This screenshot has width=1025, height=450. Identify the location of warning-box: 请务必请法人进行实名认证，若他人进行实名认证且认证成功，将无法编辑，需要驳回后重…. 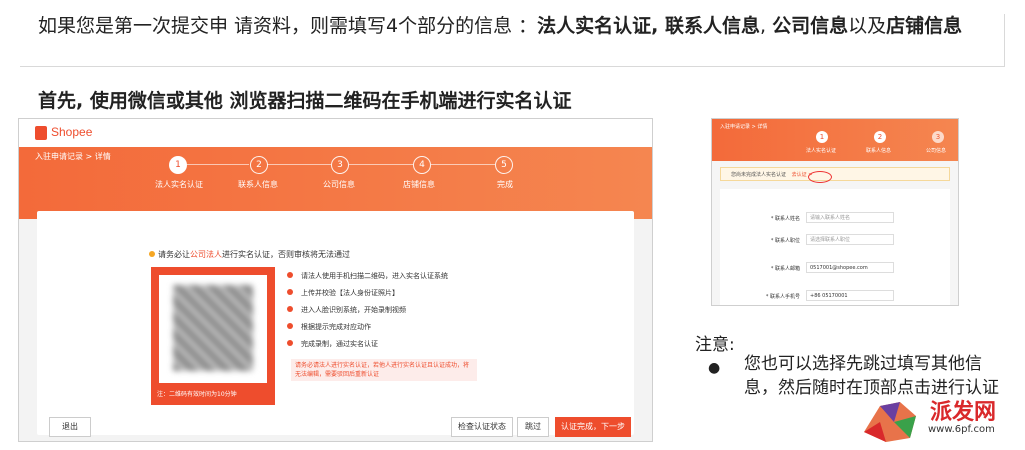
(384, 370).